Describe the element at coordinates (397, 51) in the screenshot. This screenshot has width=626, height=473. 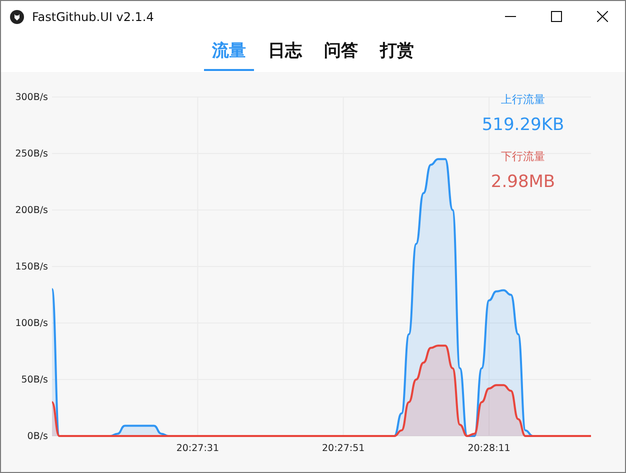
I see `tab: 打赏` at that location.